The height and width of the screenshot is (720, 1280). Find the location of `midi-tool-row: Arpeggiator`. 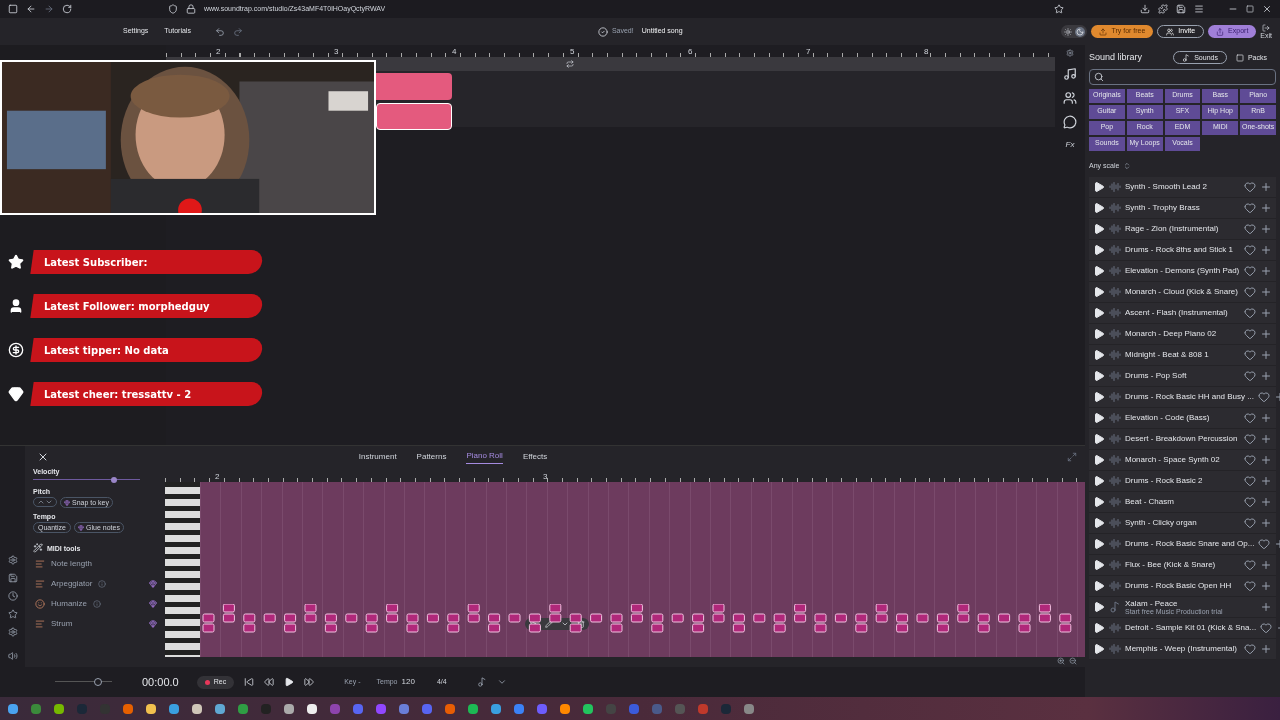

midi-tool-row: Arpeggiator is located at coordinates (95, 584).